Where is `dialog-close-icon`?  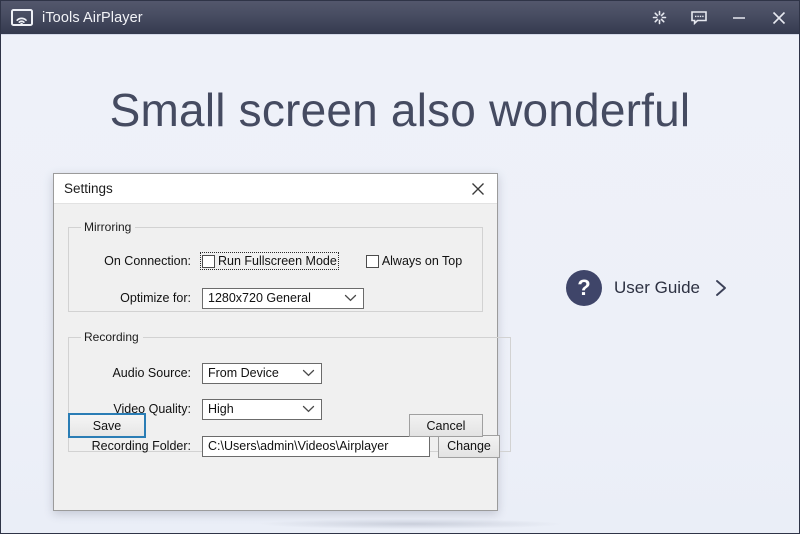
dialog-close-icon is located at coordinates (478, 189).